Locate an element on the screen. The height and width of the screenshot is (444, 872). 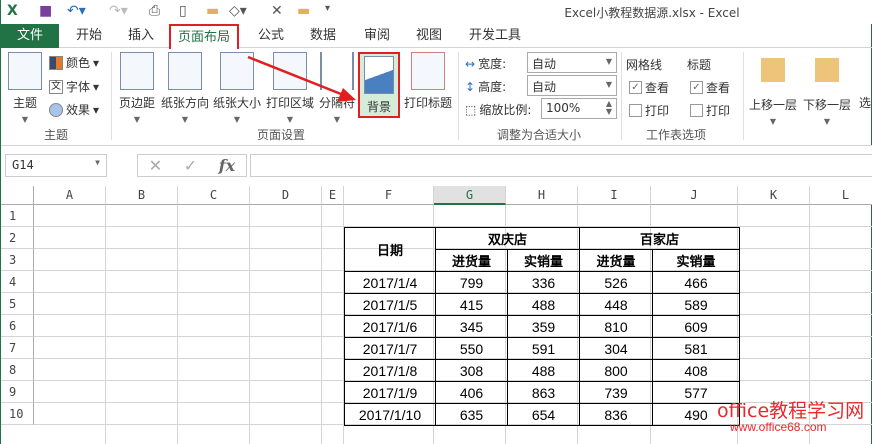
column-header-a: A is located at coordinates (70, 195).